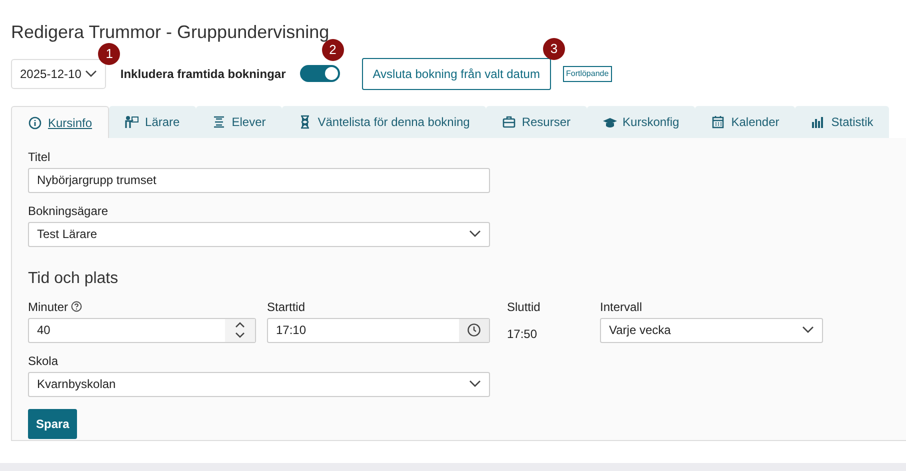  Describe the element at coordinates (48, 307) in the screenshot. I see `field-label: Minuter` at that location.